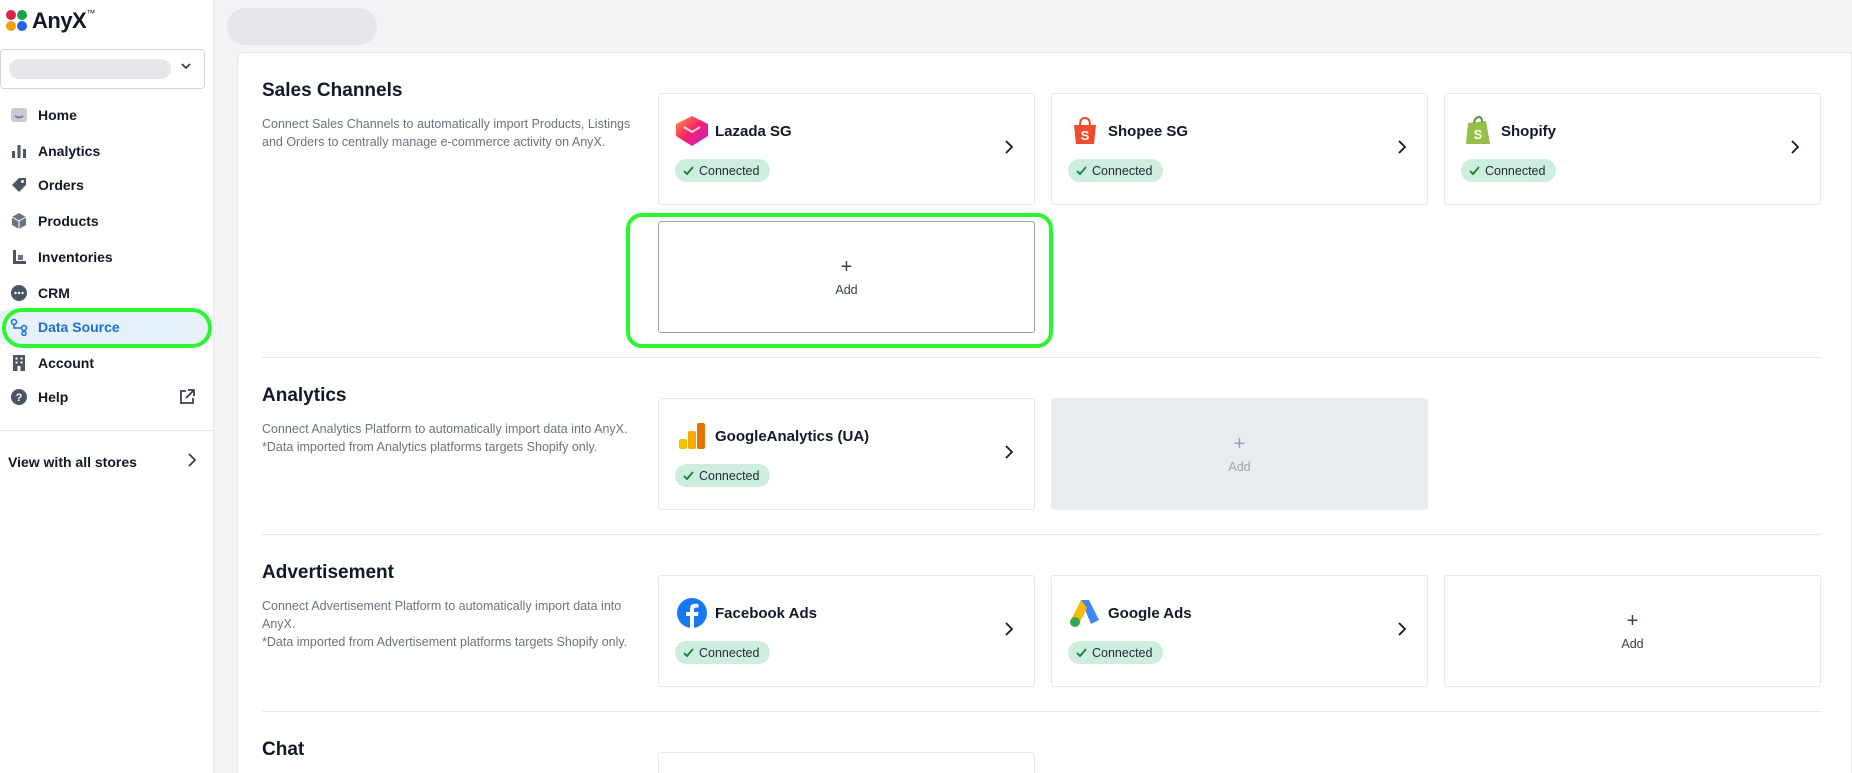 This screenshot has width=1852, height=773. I want to click on sidebar-item-analytics: Analytics, so click(105, 151).